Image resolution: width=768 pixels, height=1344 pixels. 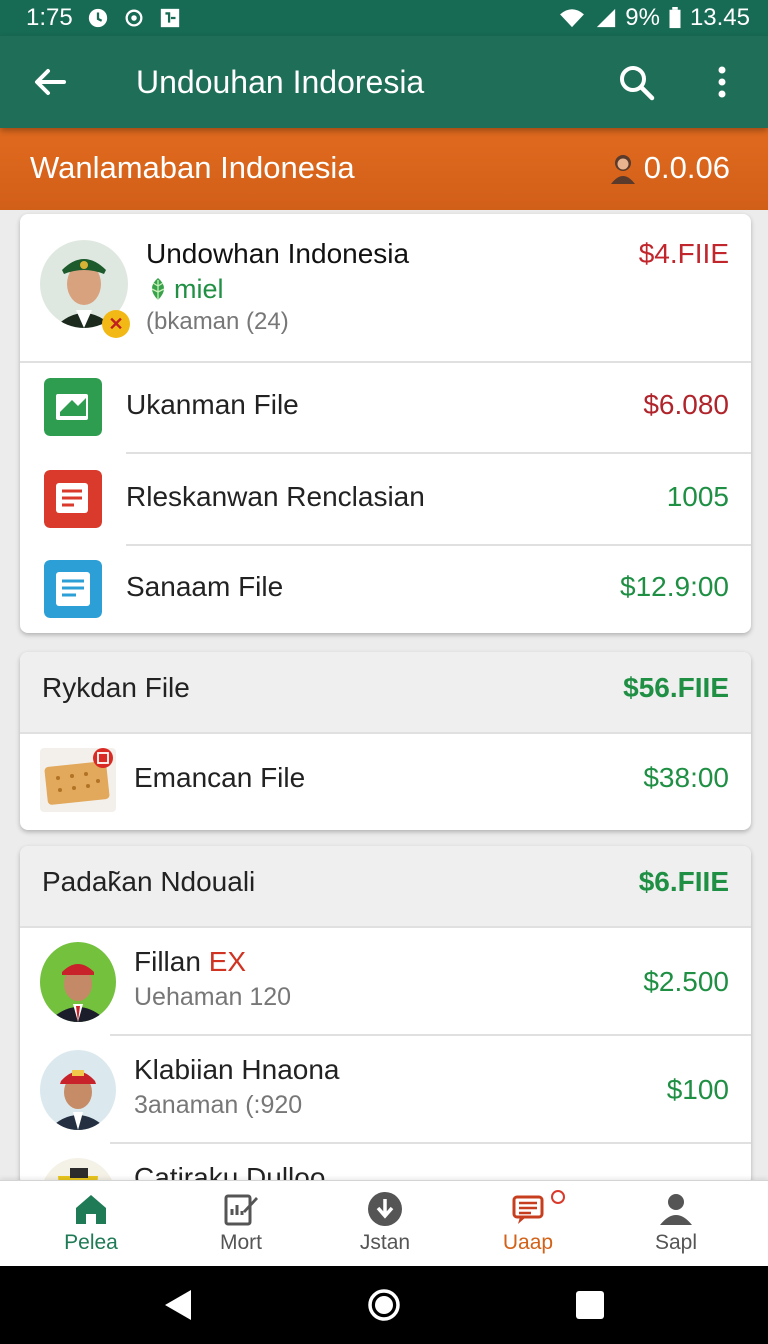 What do you see at coordinates (636, 82) in the screenshot?
I see `search-icon` at bounding box center [636, 82].